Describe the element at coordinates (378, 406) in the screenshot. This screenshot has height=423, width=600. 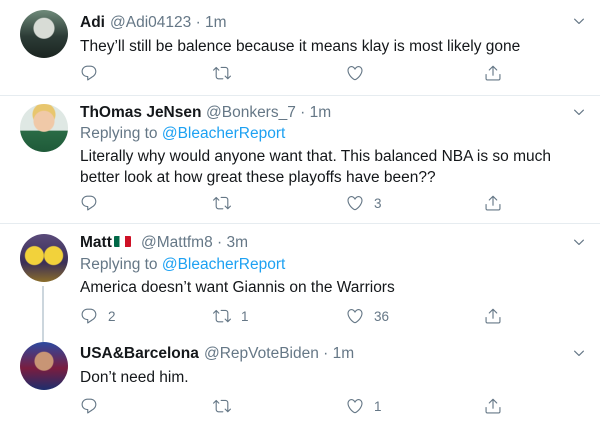
I see `like-count: 1` at that location.